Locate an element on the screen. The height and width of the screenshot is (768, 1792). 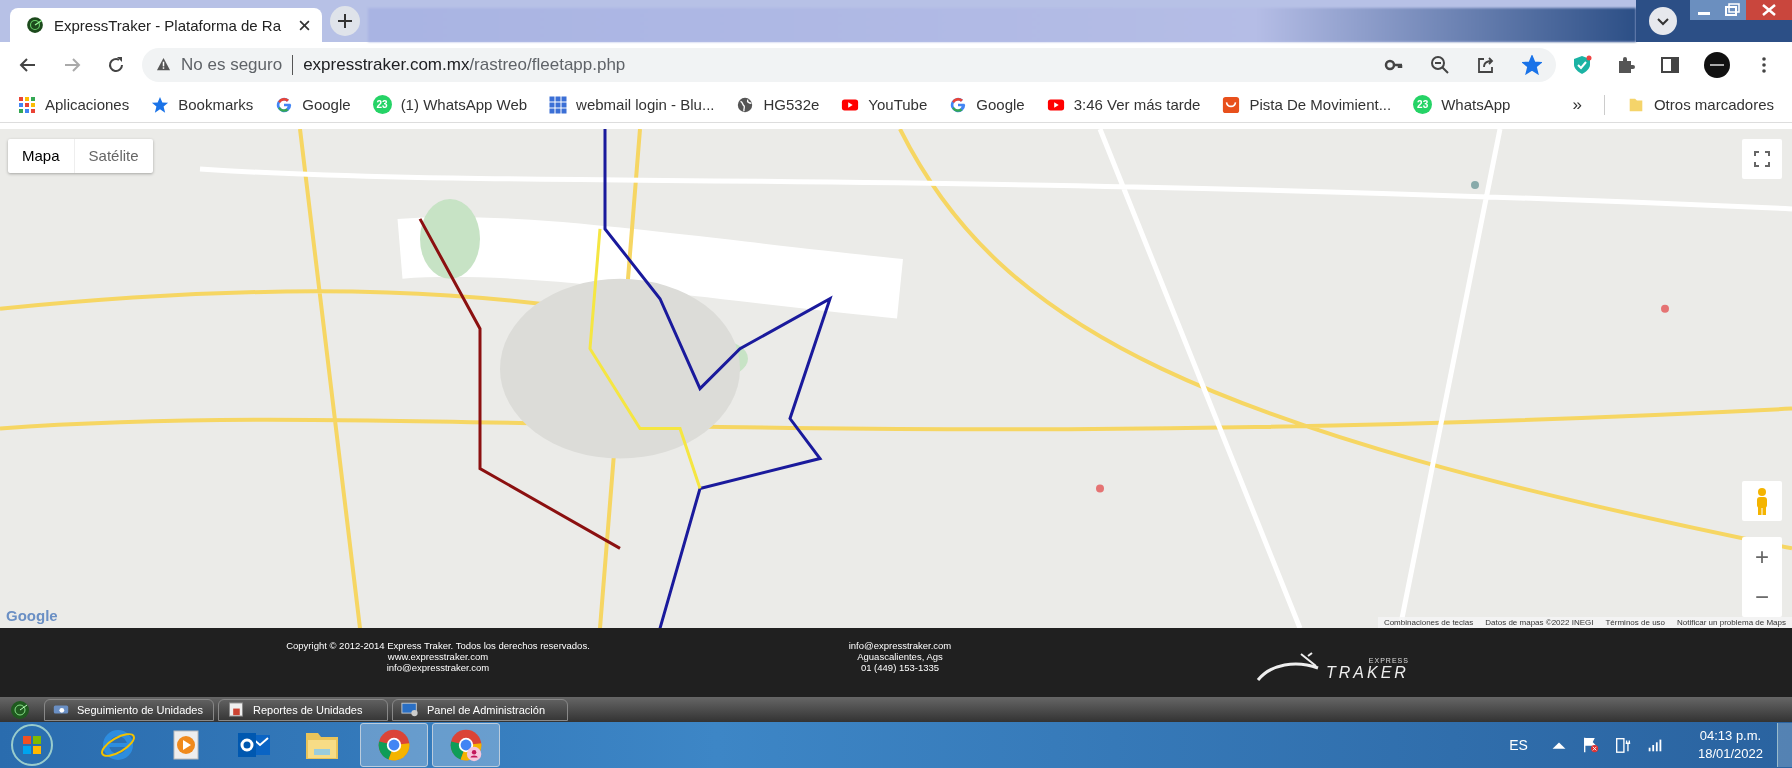
zoom-in-button: + is located at coordinates (1762, 556).